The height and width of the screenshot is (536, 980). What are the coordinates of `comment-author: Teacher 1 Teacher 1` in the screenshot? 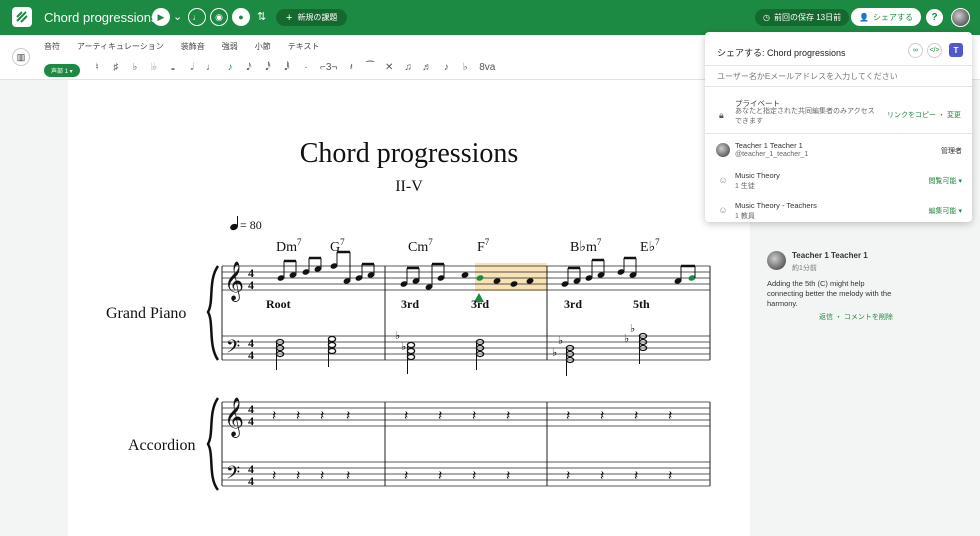 It's located at (830, 255).